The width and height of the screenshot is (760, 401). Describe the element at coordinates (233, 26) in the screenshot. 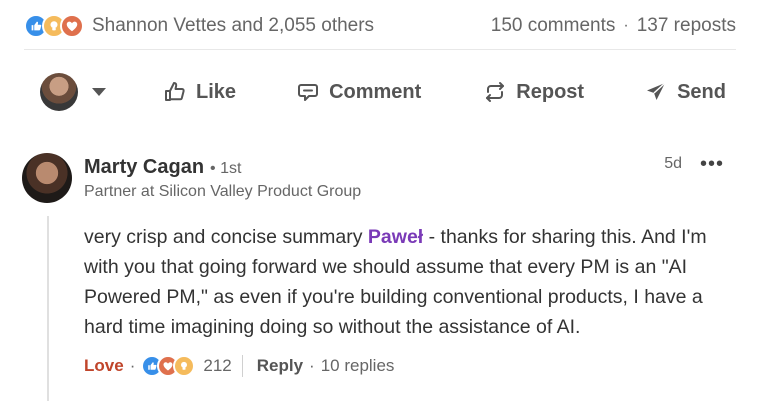

I see `reactors-text: Shannon Vettes and 2,055 others` at that location.